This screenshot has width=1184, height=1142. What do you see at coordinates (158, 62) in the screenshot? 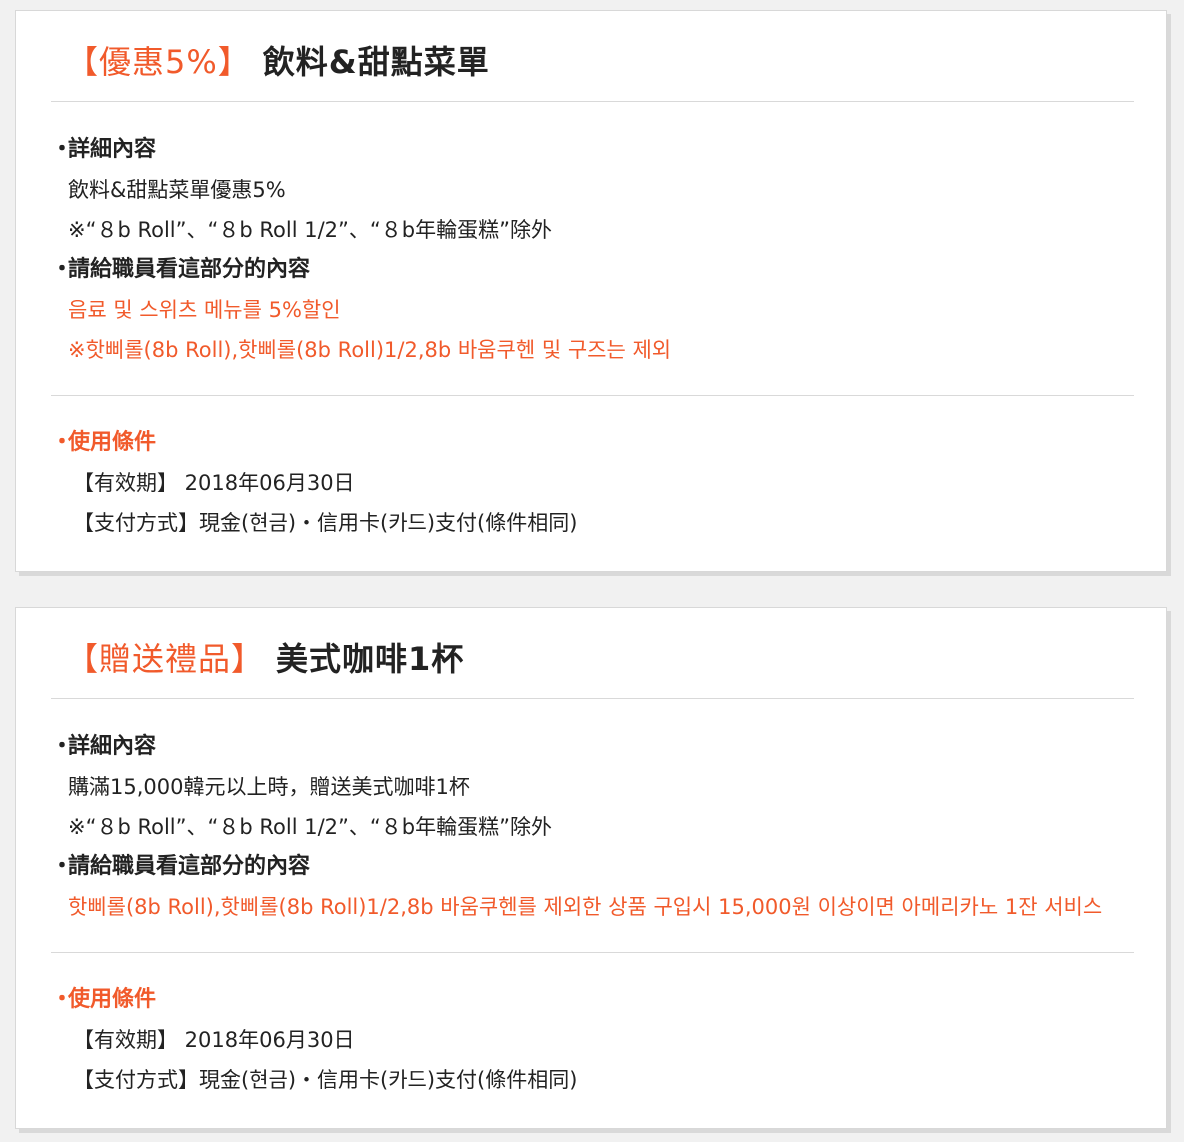
I see `coupon-tag: 【優惠5%】` at bounding box center [158, 62].